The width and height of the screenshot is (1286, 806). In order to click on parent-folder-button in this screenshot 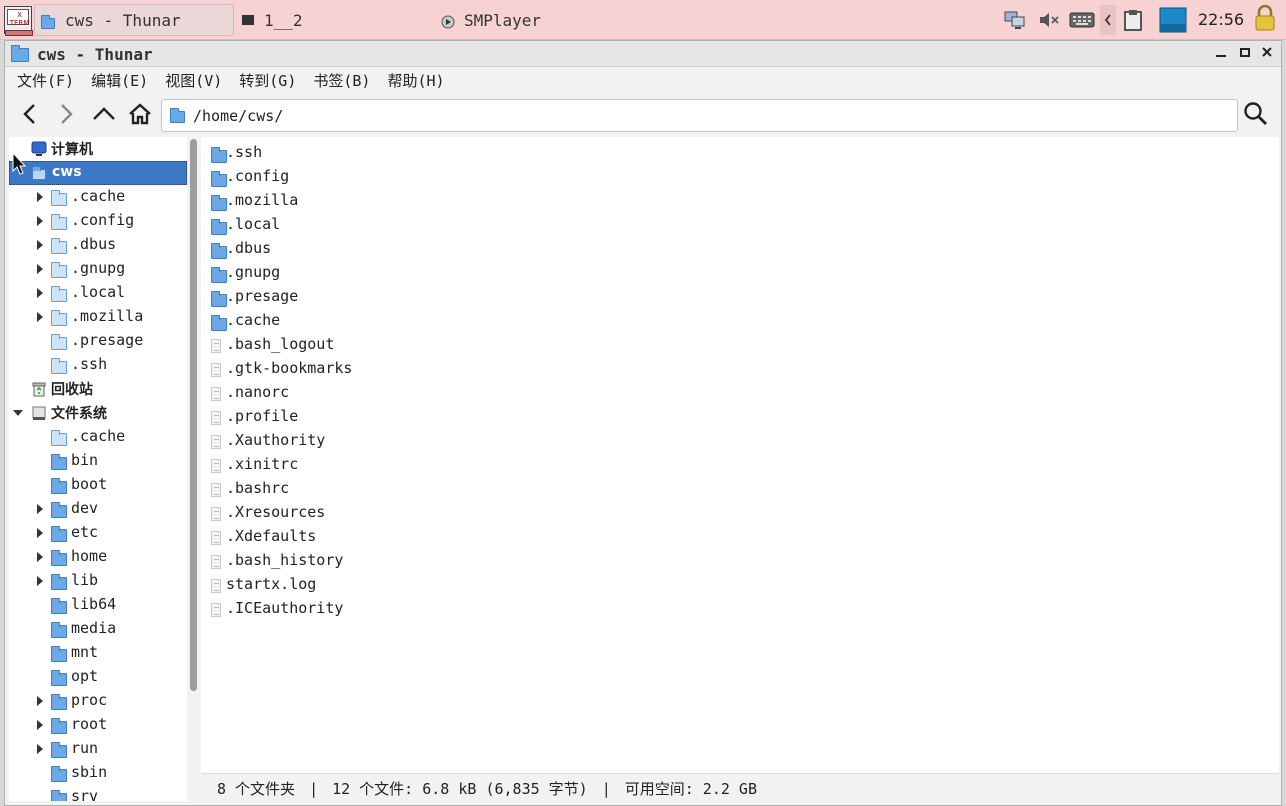, I will do `click(104, 114)`.